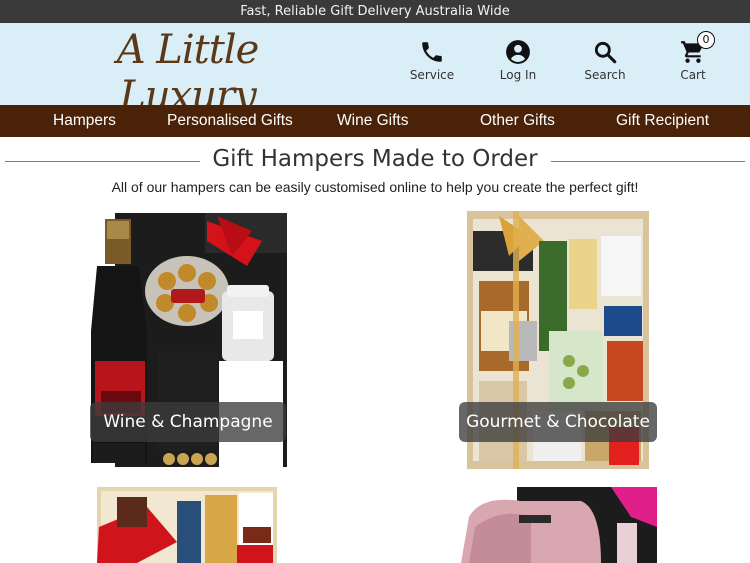  What do you see at coordinates (662, 121) in the screenshot?
I see `nav-item-gift-recipient: Gift Recipient` at bounding box center [662, 121].